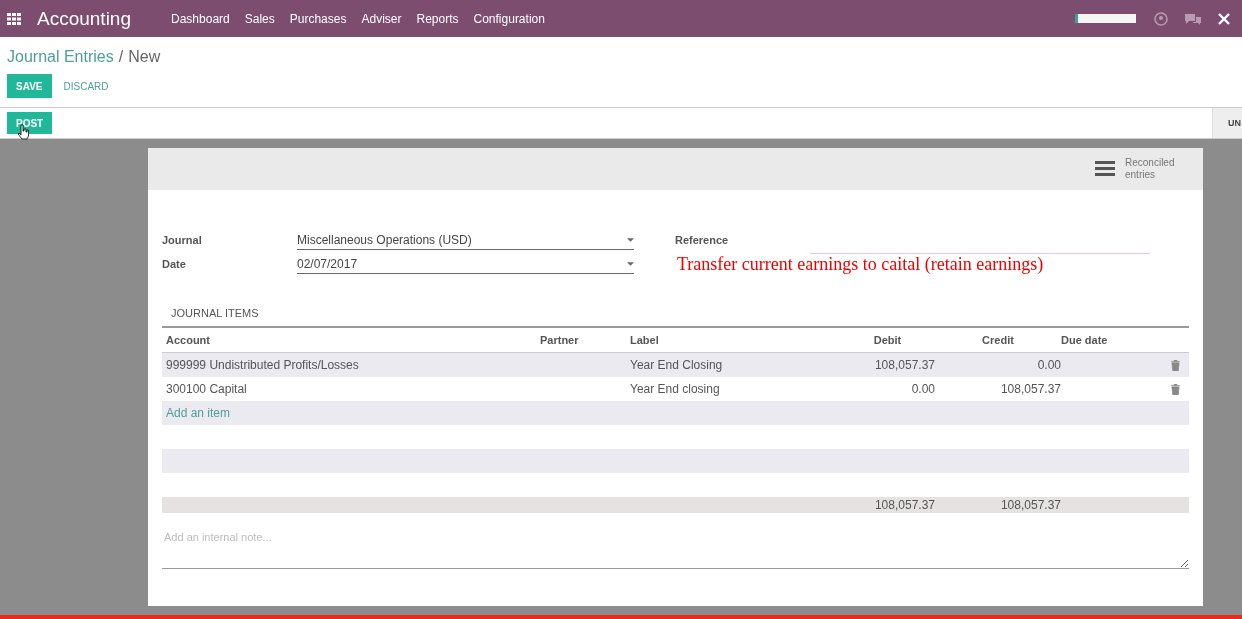 The width and height of the screenshot is (1242, 619). Describe the element at coordinates (998, 340) in the screenshot. I see `column-header: Credit` at that location.